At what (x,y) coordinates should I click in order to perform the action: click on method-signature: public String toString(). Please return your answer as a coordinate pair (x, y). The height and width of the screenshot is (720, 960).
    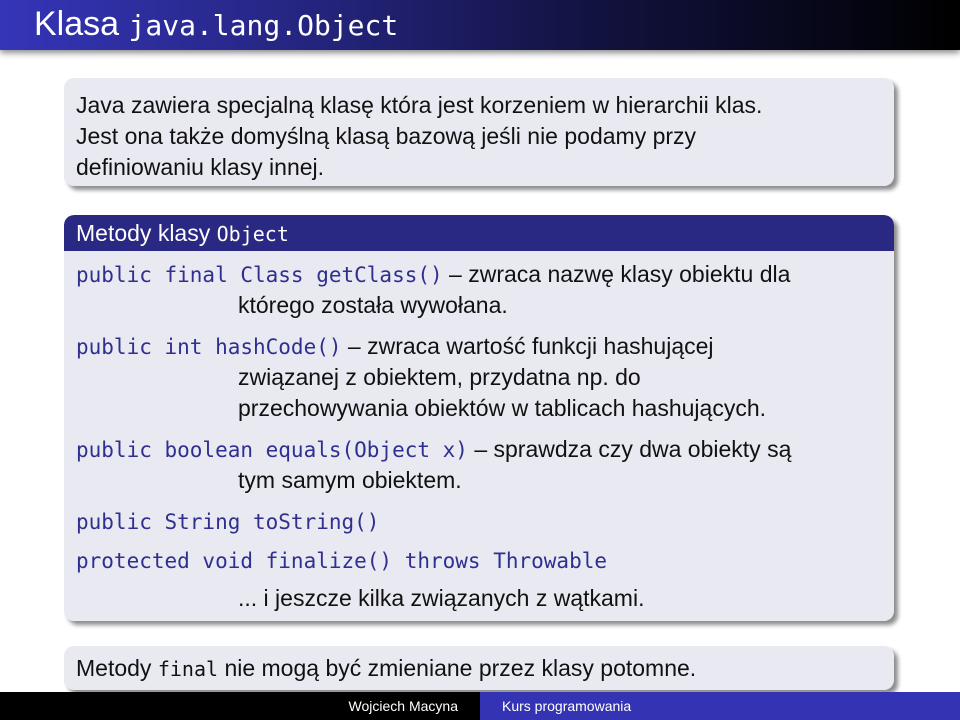
    Looking at the image, I should click on (228, 522).